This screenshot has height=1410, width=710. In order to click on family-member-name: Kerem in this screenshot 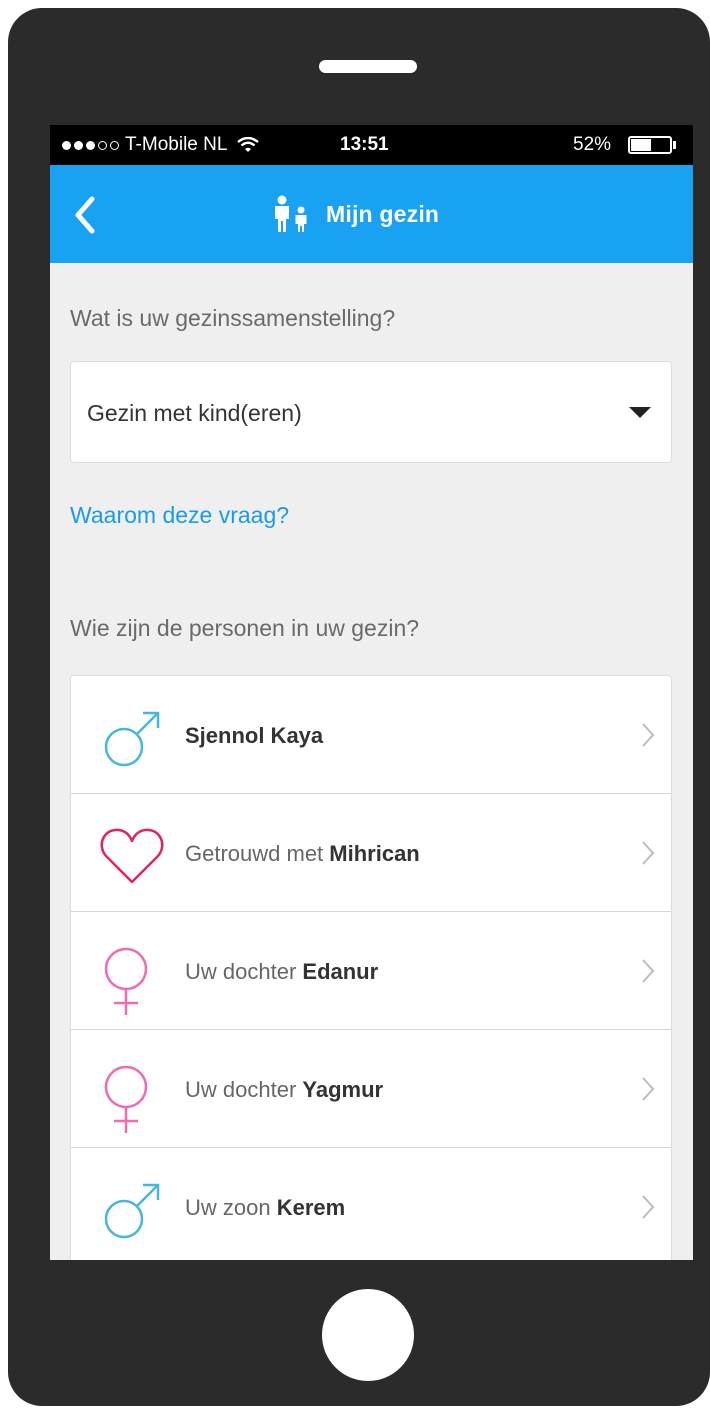, I will do `click(311, 1207)`.